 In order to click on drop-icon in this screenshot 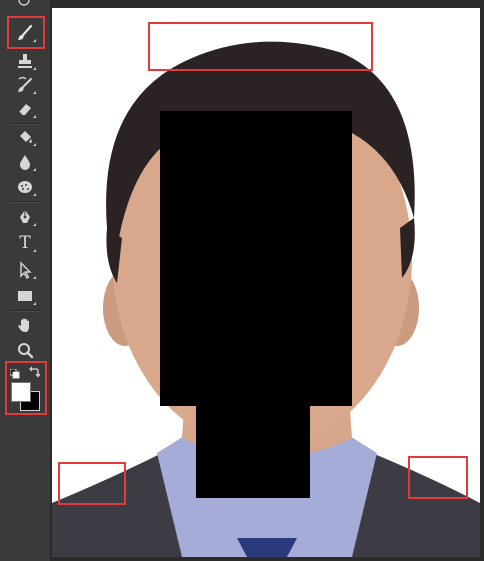, I will do `click(25, 162)`.